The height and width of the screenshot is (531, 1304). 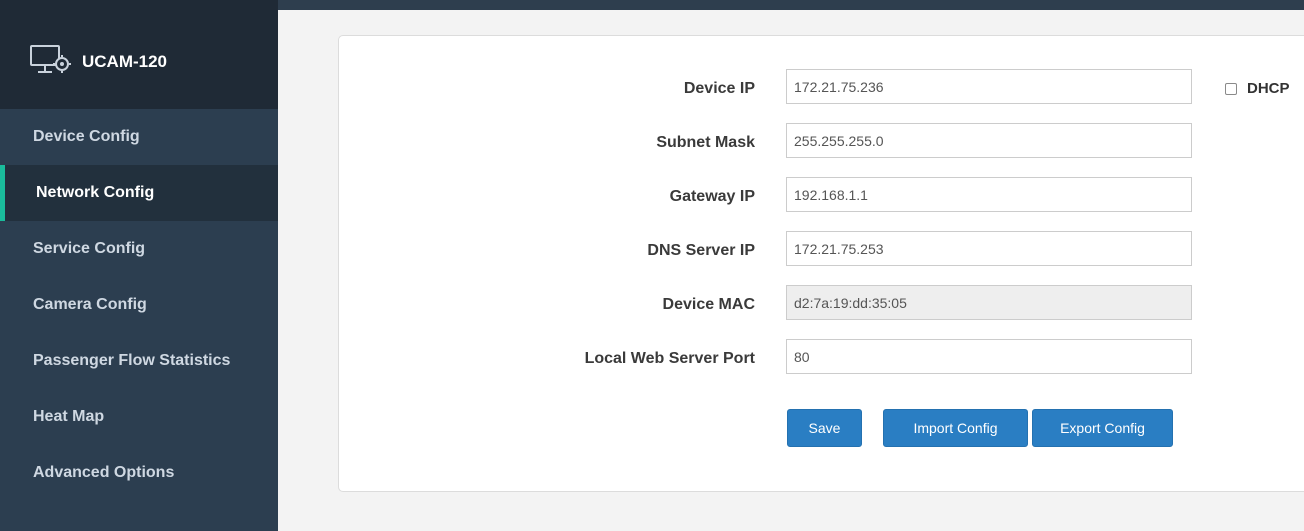 I want to click on app-title: UCAM-120, so click(x=125, y=61).